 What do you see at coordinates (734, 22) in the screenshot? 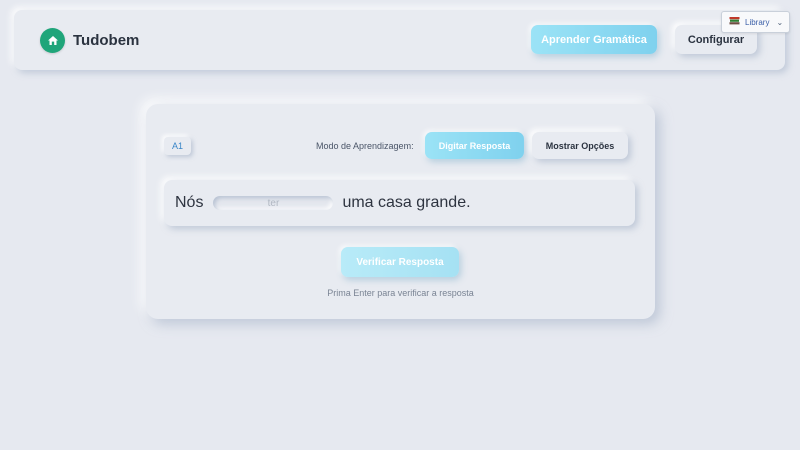
I see `books-icon` at bounding box center [734, 22].